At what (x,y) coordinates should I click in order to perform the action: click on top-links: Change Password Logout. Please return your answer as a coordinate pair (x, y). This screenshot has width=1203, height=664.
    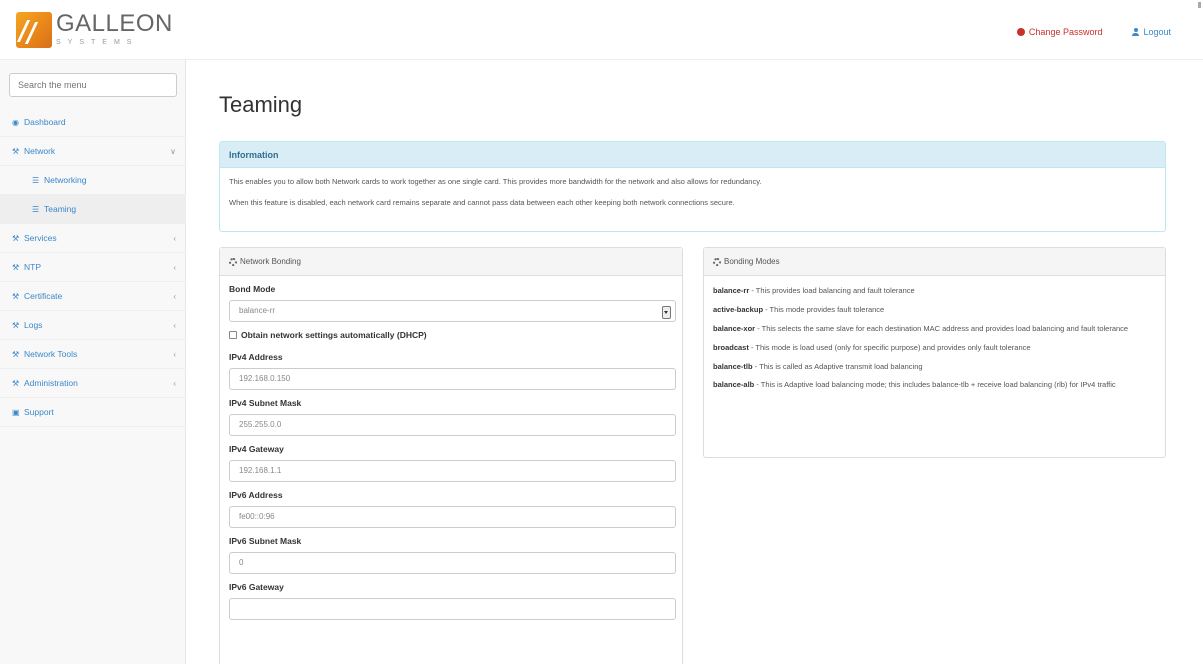
    Looking at the image, I should click on (1093, 32).